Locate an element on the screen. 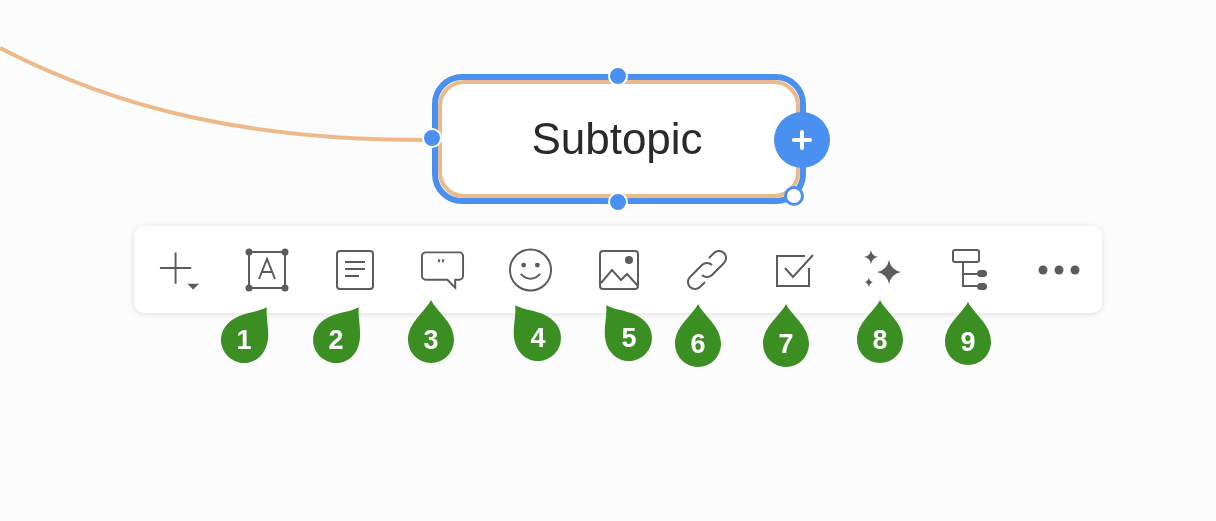  marker-number: 1 is located at coordinates (244, 340).